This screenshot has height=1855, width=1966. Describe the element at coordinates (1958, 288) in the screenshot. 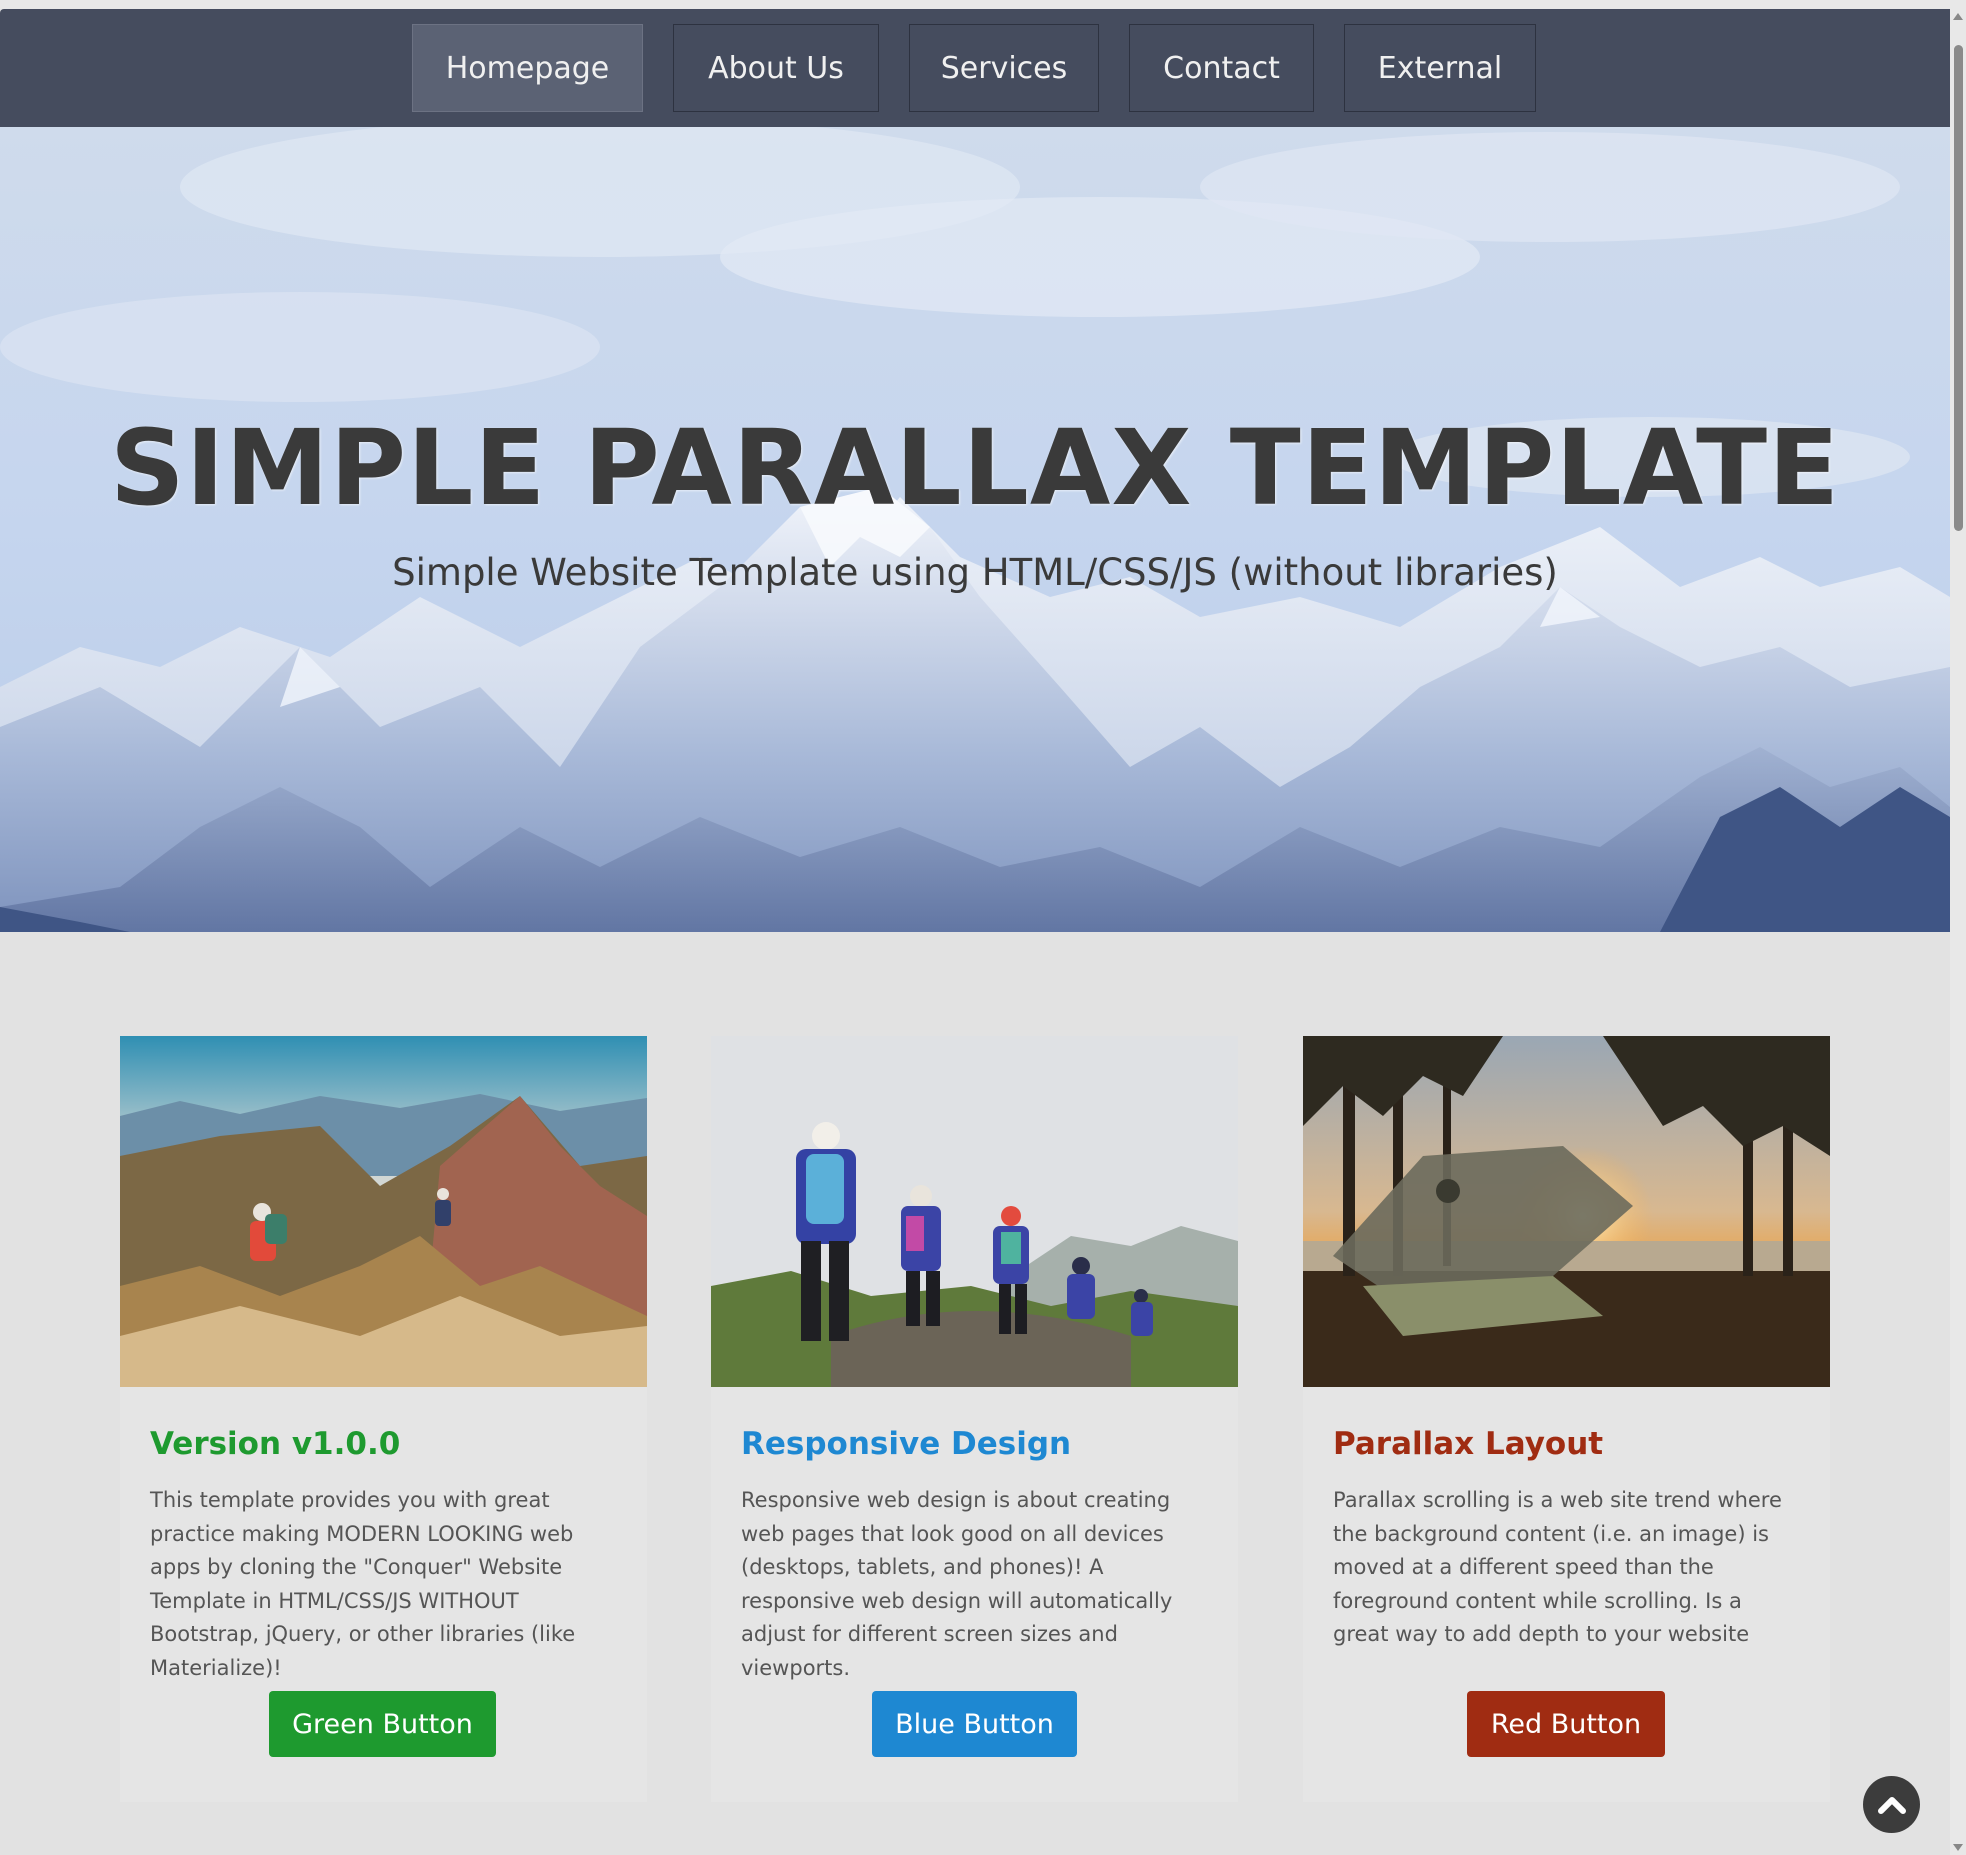

I see `scrollbar-thumb` at that location.